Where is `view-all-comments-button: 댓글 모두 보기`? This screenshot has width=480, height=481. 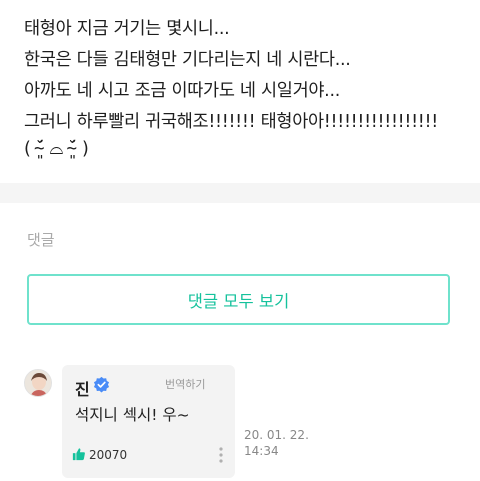 view-all-comments-button: 댓글 모두 보기 is located at coordinates (238, 299).